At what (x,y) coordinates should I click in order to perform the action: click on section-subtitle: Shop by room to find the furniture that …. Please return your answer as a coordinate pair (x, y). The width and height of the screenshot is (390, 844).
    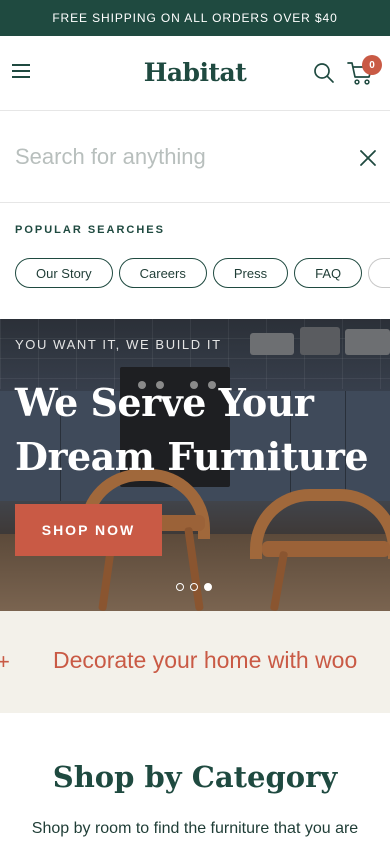
    Looking at the image, I should click on (195, 828).